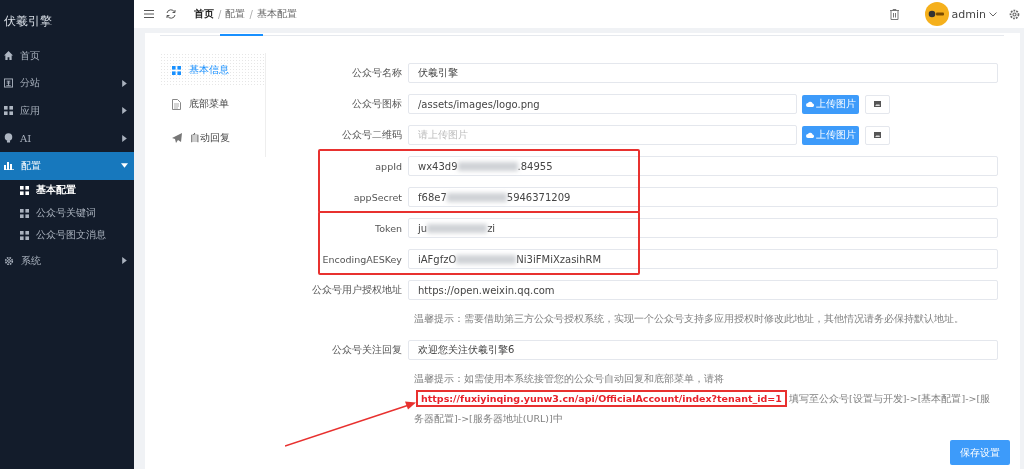  I want to click on input-field: f68e7 5946371209, so click(703, 197).